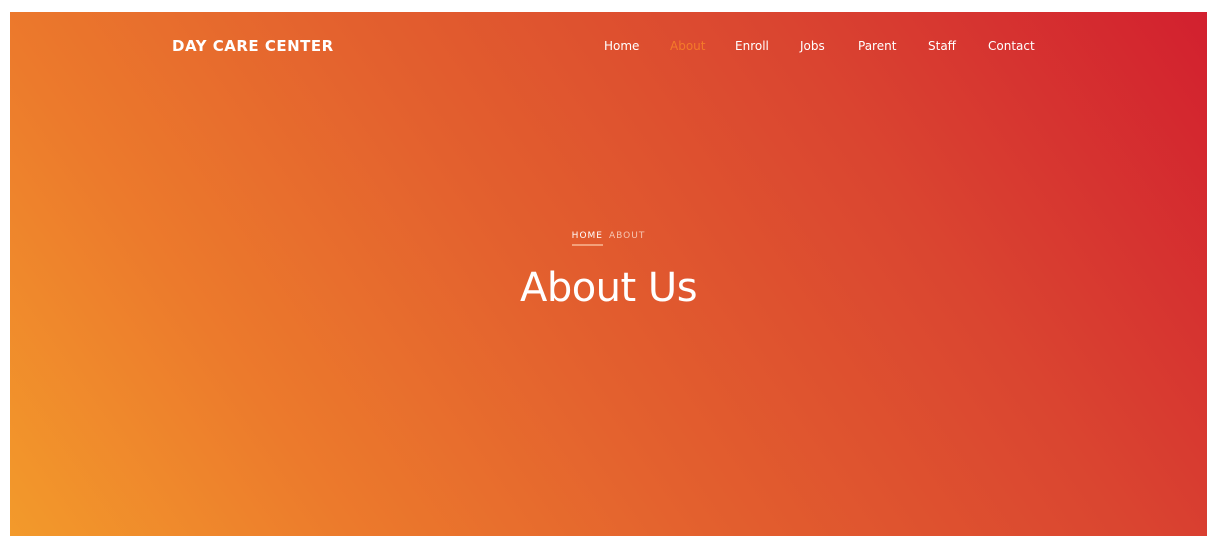 The width and height of the screenshot is (1207, 536). What do you see at coordinates (829, 46) in the screenshot?
I see `nav-item-jobs: Jobs` at bounding box center [829, 46].